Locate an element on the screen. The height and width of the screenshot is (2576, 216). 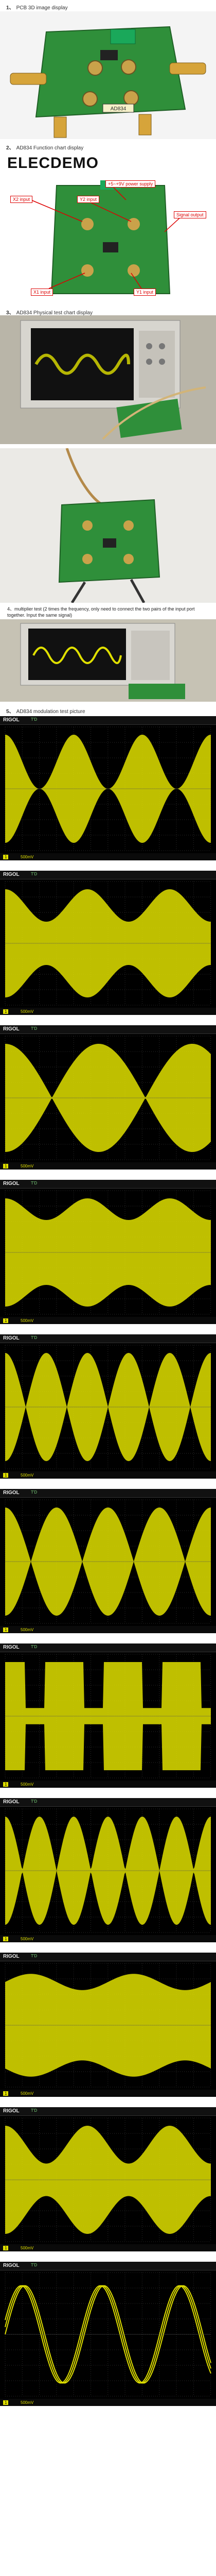
section-text: AD834 Function chart display is located at coordinates (50, 148).